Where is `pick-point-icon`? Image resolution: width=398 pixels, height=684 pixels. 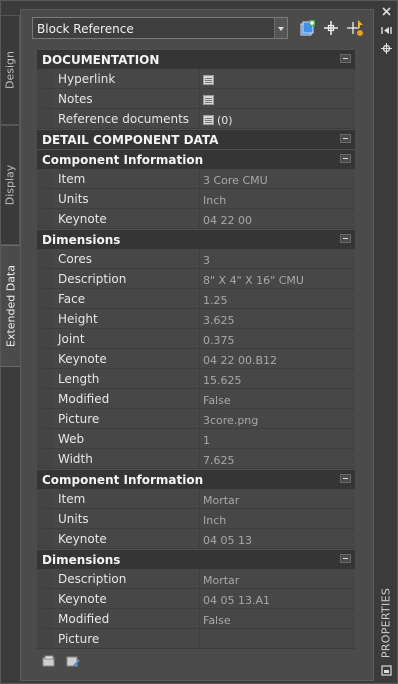
pick-point-icon is located at coordinates (331, 28).